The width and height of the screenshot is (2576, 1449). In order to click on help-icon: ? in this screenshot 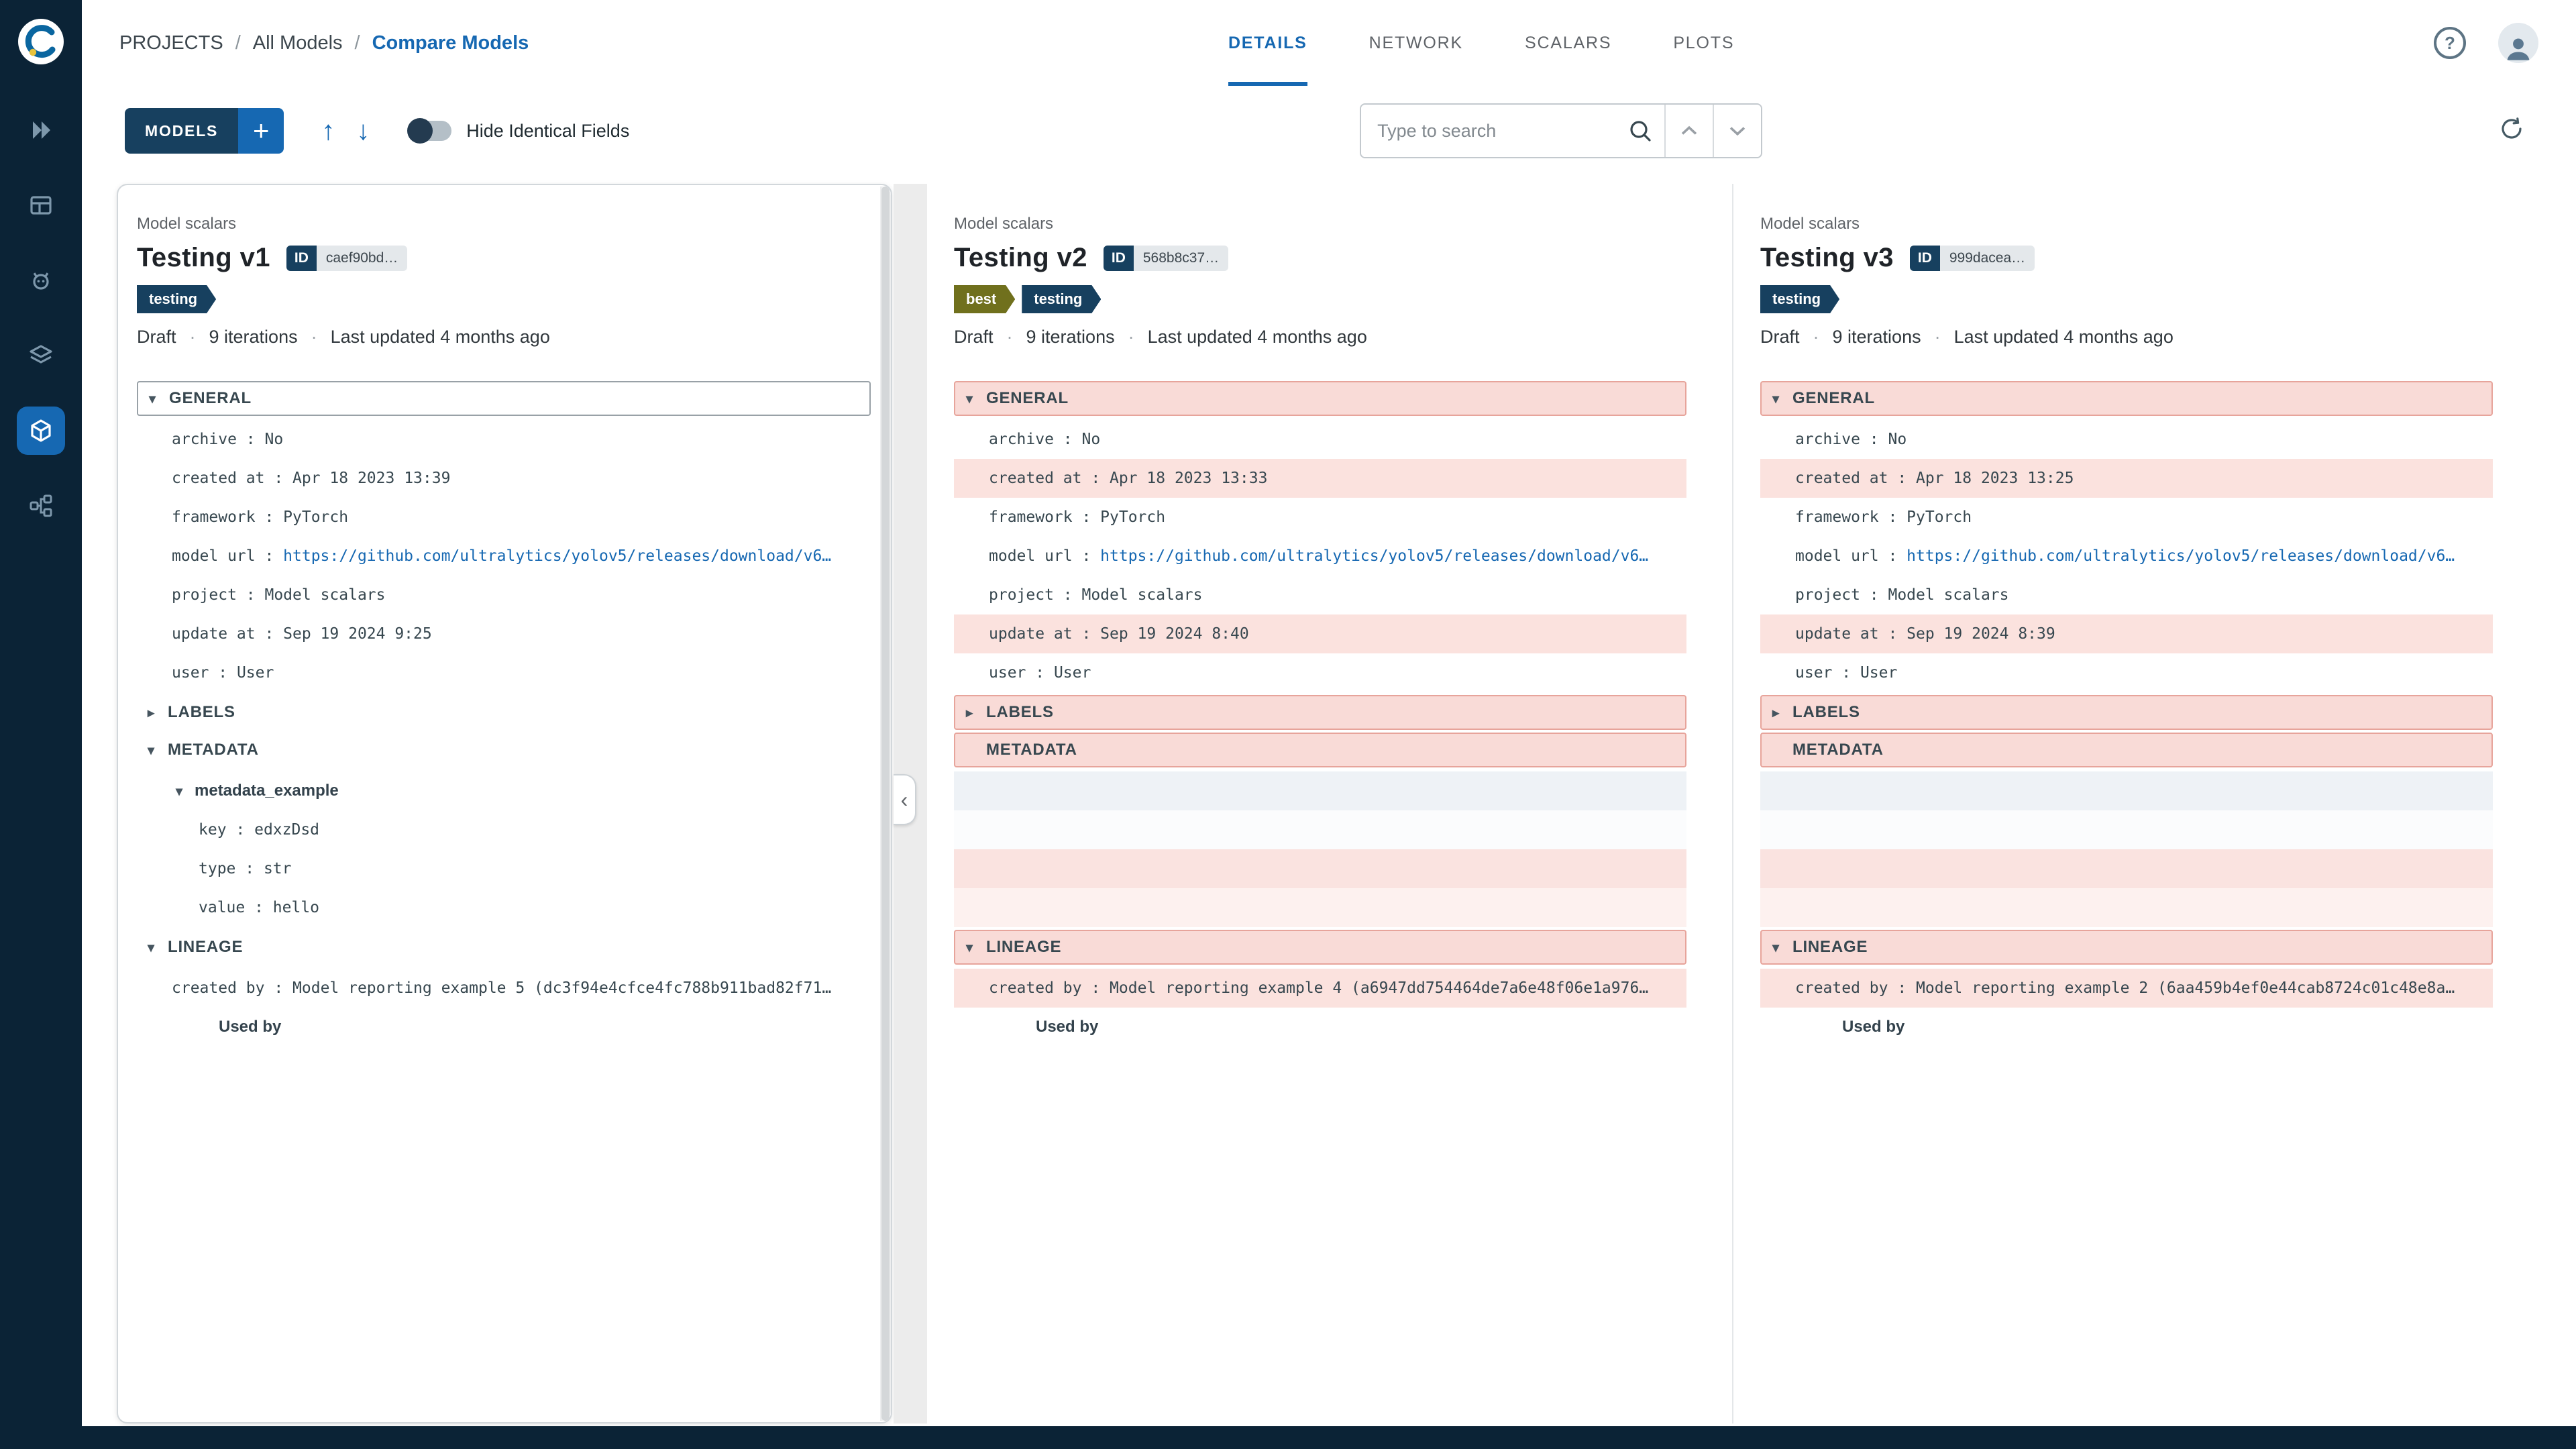, I will do `click(2450, 42)`.